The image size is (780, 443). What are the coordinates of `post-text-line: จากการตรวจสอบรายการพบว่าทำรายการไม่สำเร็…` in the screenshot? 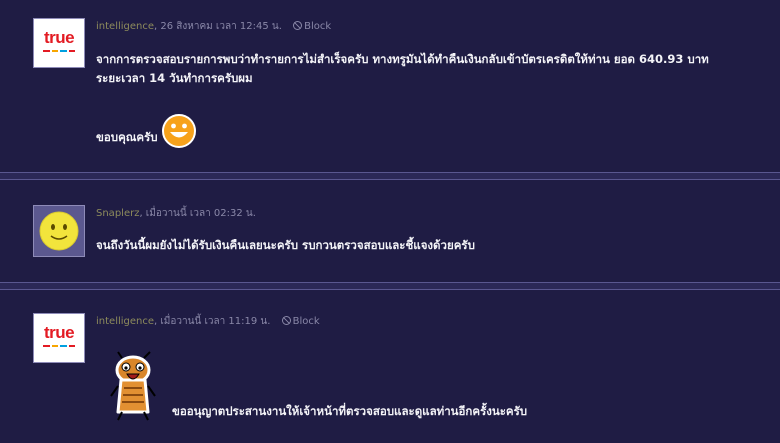 It's located at (402, 59).